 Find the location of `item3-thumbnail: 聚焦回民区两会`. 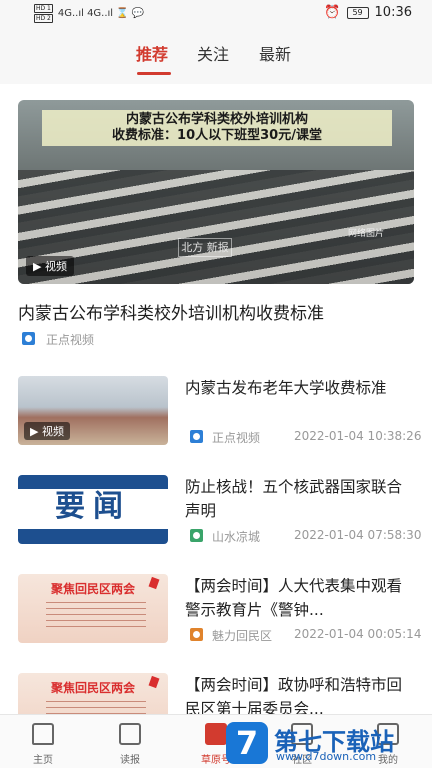

item3-thumbnail: 聚焦回民区两会 is located at coordinates (93, 608).